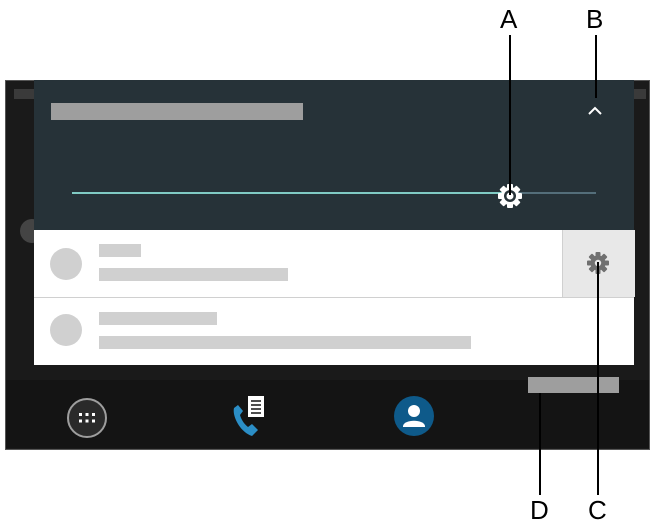 The height and width of the screenshot is (525, 650). I want to click on callout-lines, so click(554, 265).